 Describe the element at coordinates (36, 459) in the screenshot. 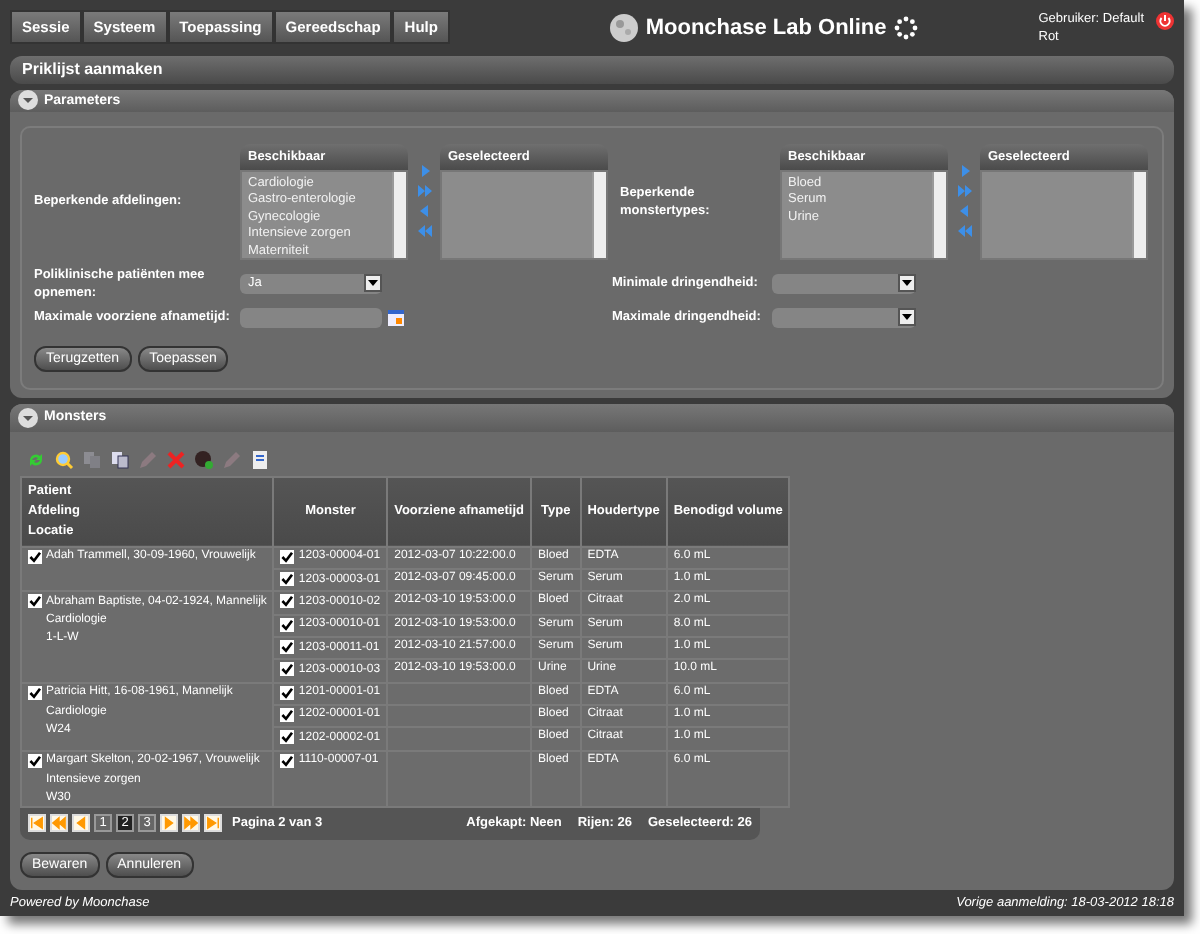

I see `refresh-icon` at that location.